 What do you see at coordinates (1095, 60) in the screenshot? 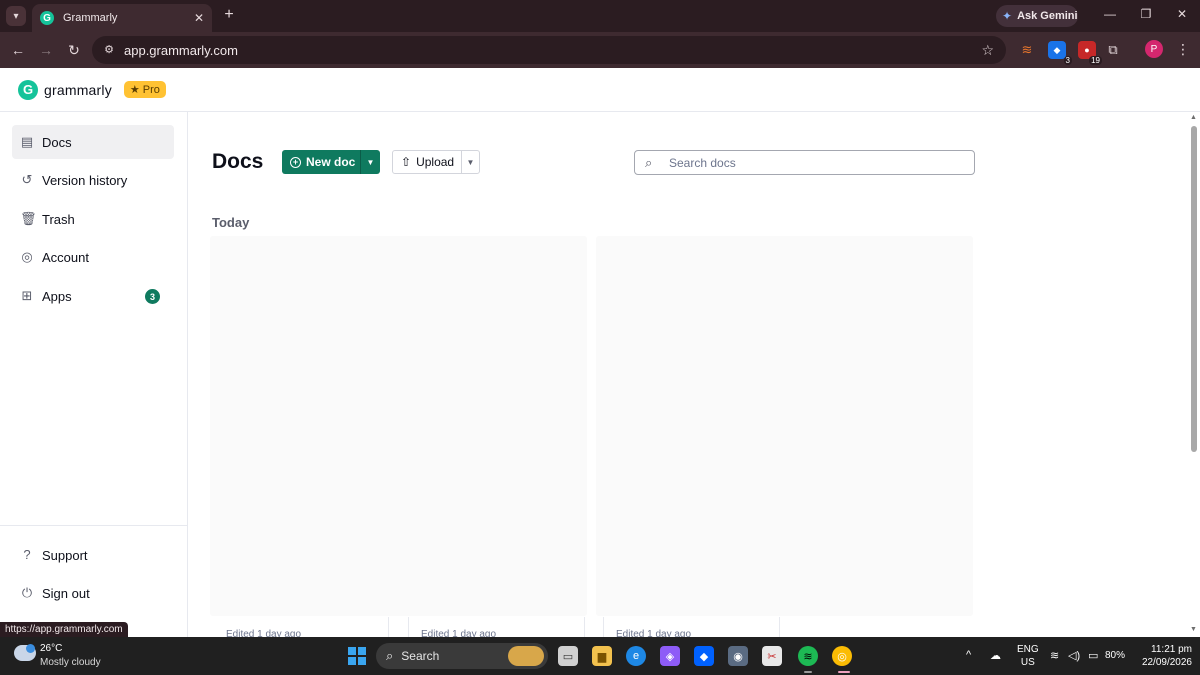
I see `extension-badge: 19` at bounding box center [1095, 60].